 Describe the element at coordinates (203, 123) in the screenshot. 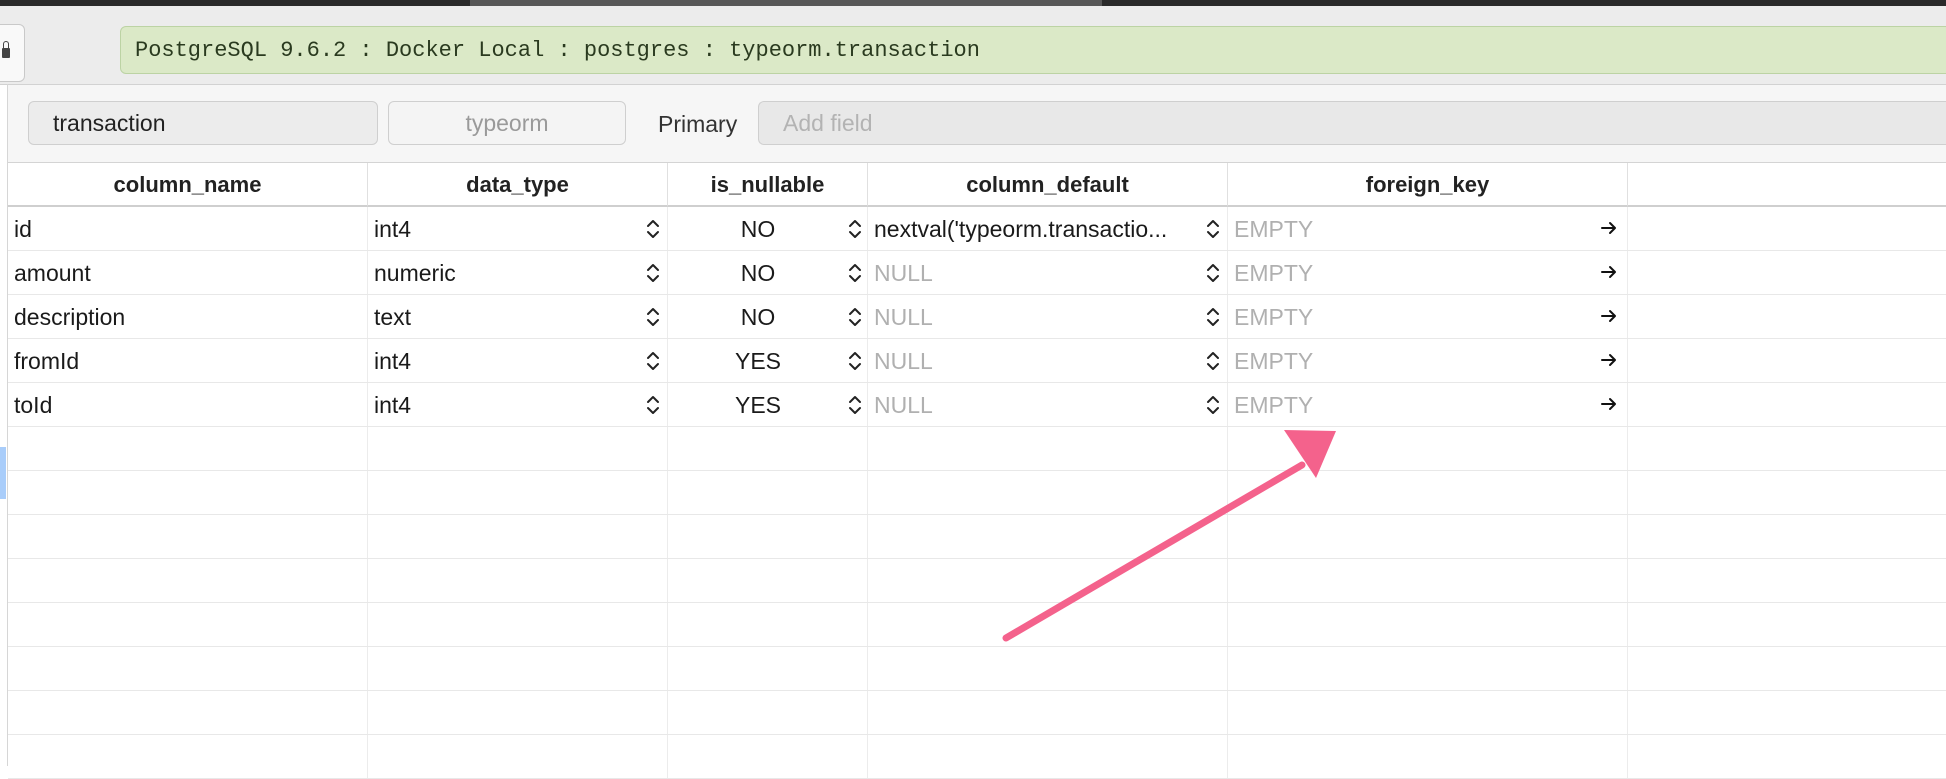

I see `table-name-field: transaction` at that location.